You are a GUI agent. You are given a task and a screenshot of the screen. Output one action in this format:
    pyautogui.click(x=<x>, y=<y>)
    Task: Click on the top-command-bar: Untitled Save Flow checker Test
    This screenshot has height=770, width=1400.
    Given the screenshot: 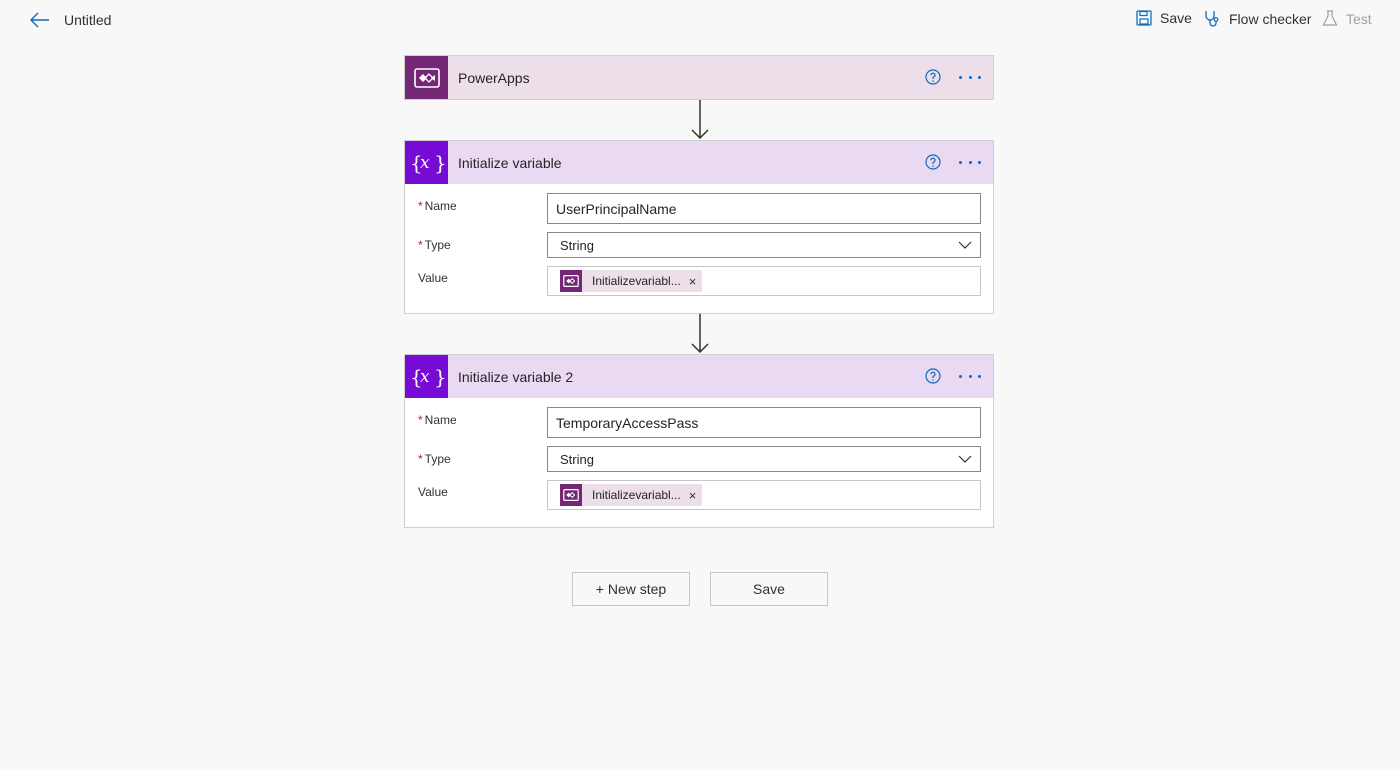 What is the action you would take?
    pyautogui.click(x=700, y=20)
    